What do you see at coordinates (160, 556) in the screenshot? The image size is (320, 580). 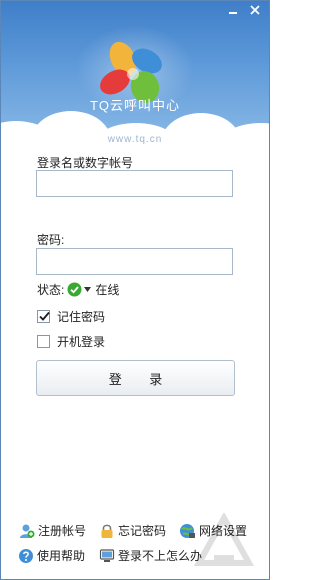 I see `cant-login-label: 登录不上怎么办` at bounding box center [160, 556].